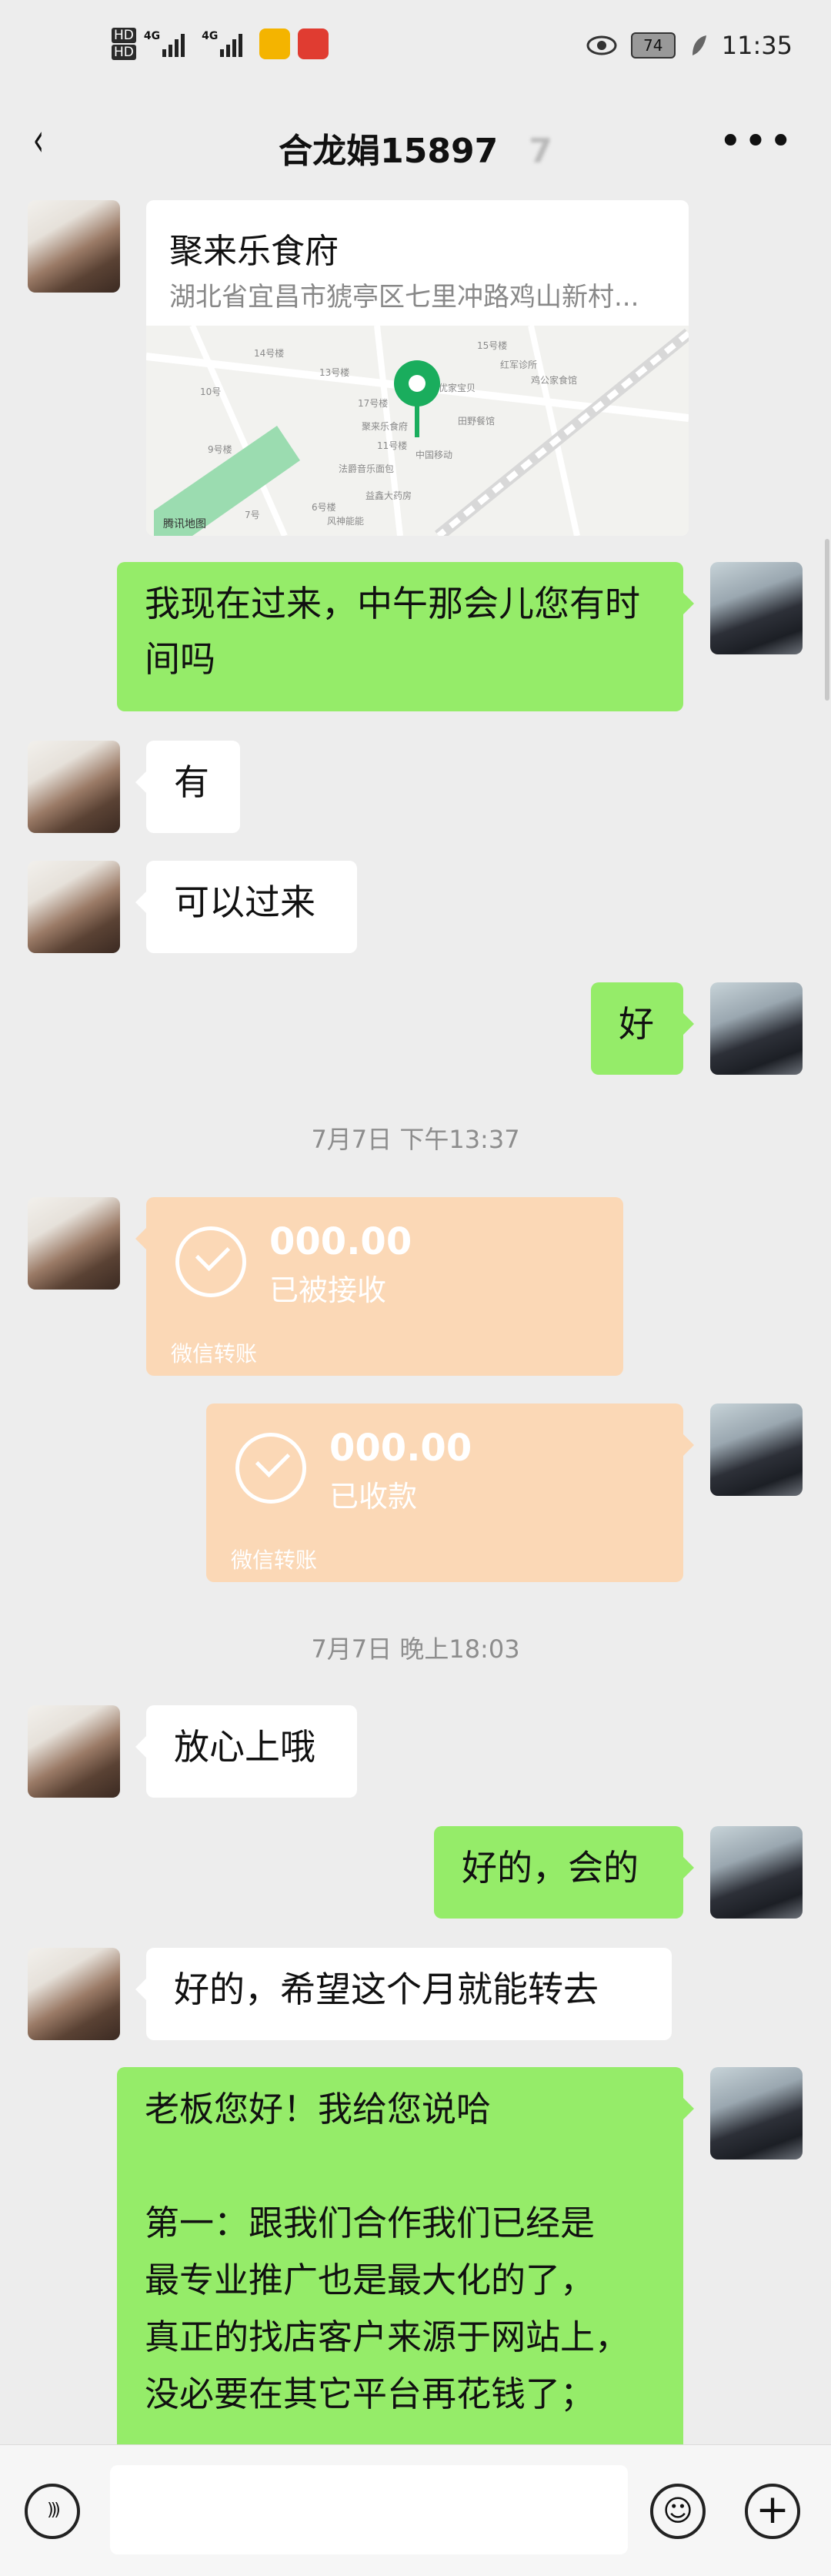 The height and width of the screenshot is (2576, 831). What do you see at coordinates (642, 1029) in the screenshot?
I see `message-bubble-sent: 好` at bounding box center [642, 1029].